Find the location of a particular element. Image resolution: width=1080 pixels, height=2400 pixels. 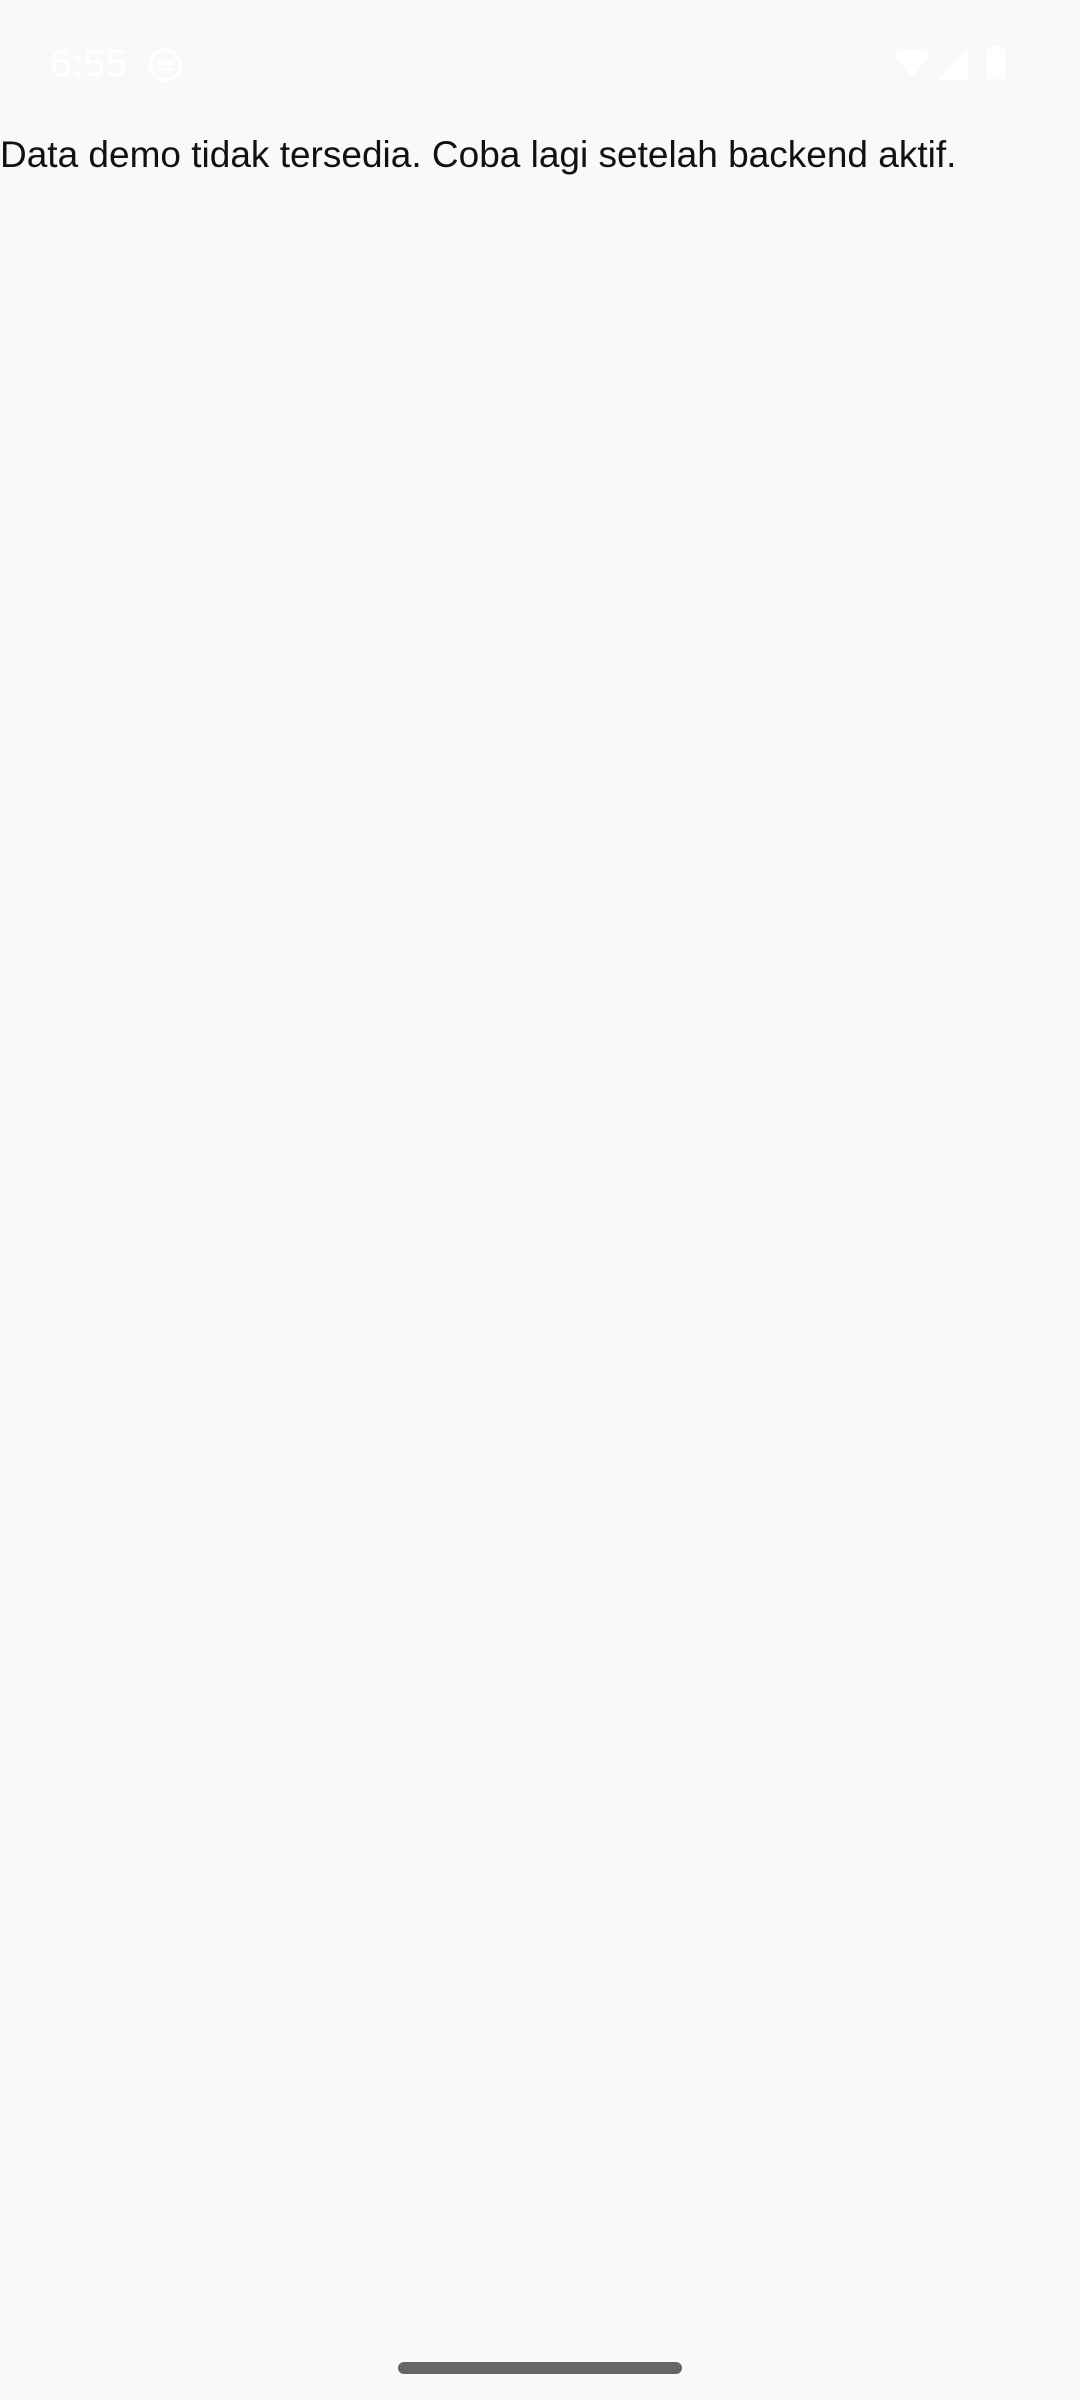

wifi-icon is located at coordinates (912, 63).